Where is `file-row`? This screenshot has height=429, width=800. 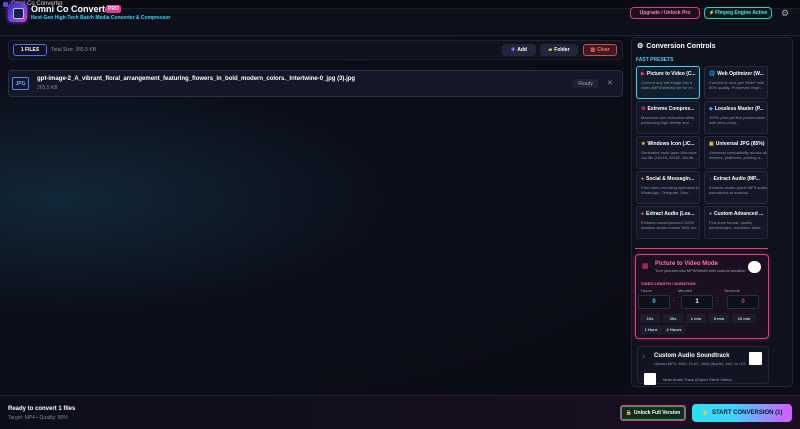 file-row is located at coordinates (315, 83).